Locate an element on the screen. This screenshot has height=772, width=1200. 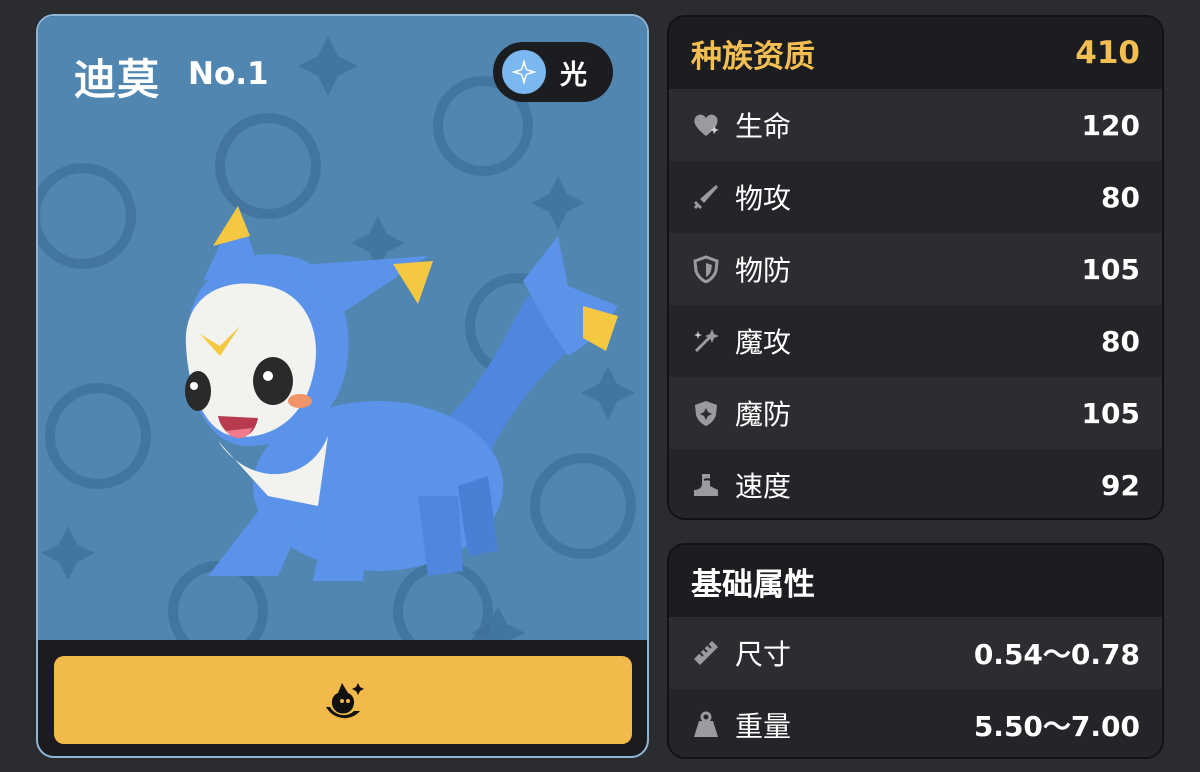
light-element-icon is located at coordinates (524, 72).